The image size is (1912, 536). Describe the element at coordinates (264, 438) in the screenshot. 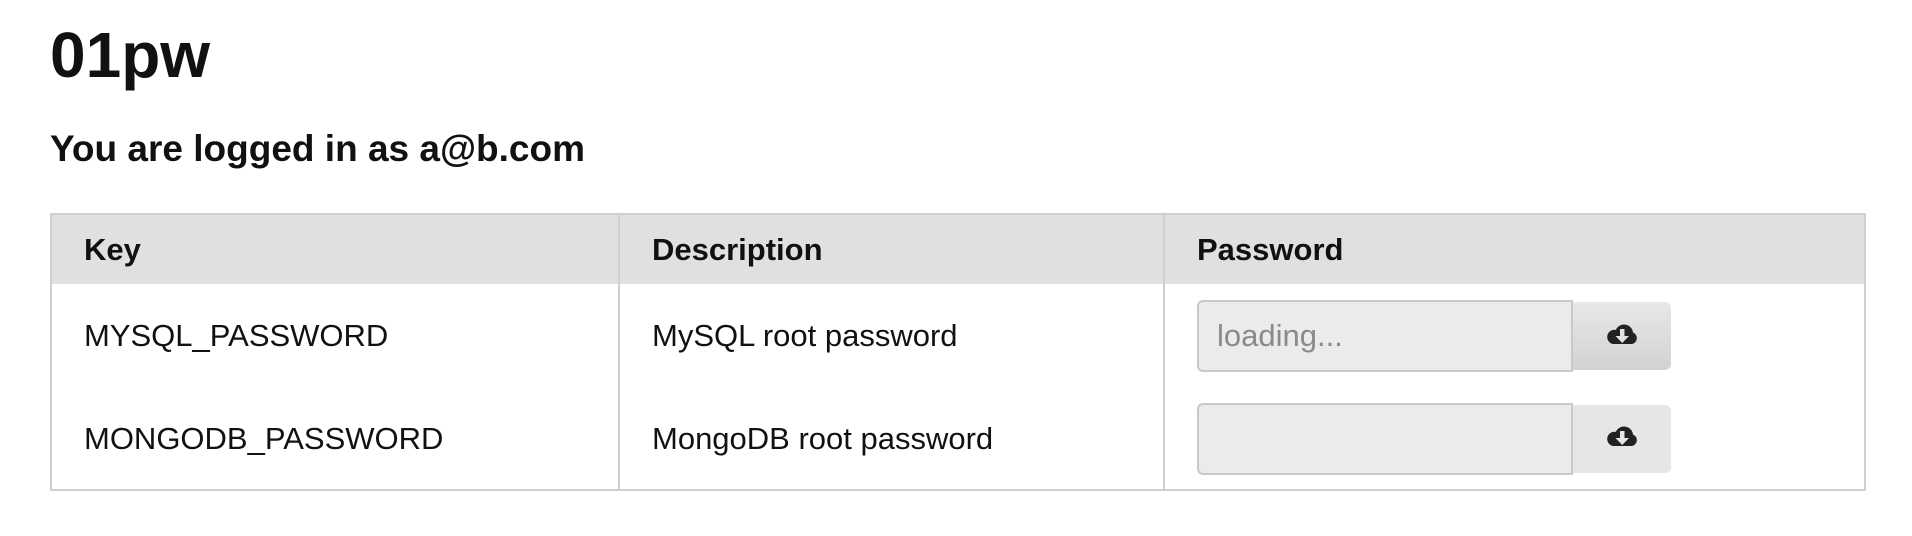

I see `key-cell: MONGODB_PASSWORD` at that location.